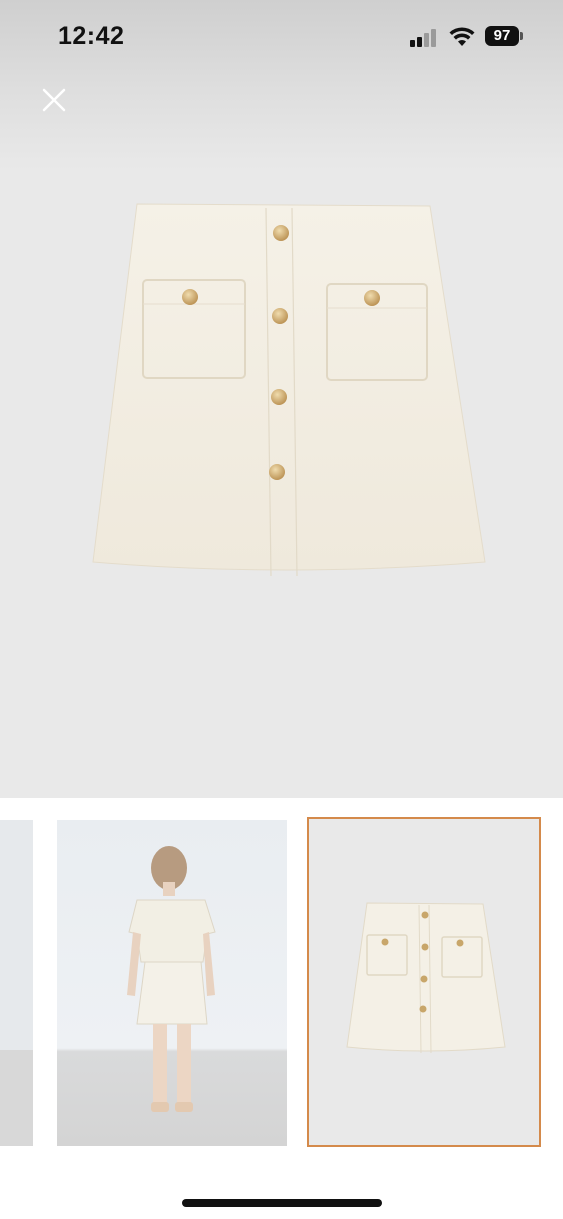 This screenshot has height=1219, width=563. I want to click on wifi-icon, so click(462, 36).